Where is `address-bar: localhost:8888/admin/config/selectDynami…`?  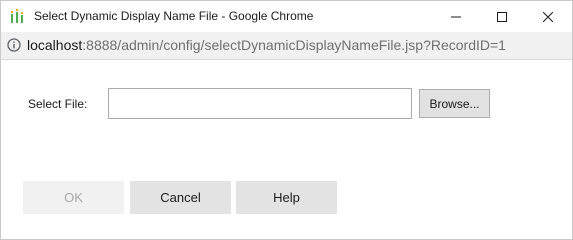
address-bar: localhost:8888/admin/config/selectDynami… is located at coordinates (286, 46).